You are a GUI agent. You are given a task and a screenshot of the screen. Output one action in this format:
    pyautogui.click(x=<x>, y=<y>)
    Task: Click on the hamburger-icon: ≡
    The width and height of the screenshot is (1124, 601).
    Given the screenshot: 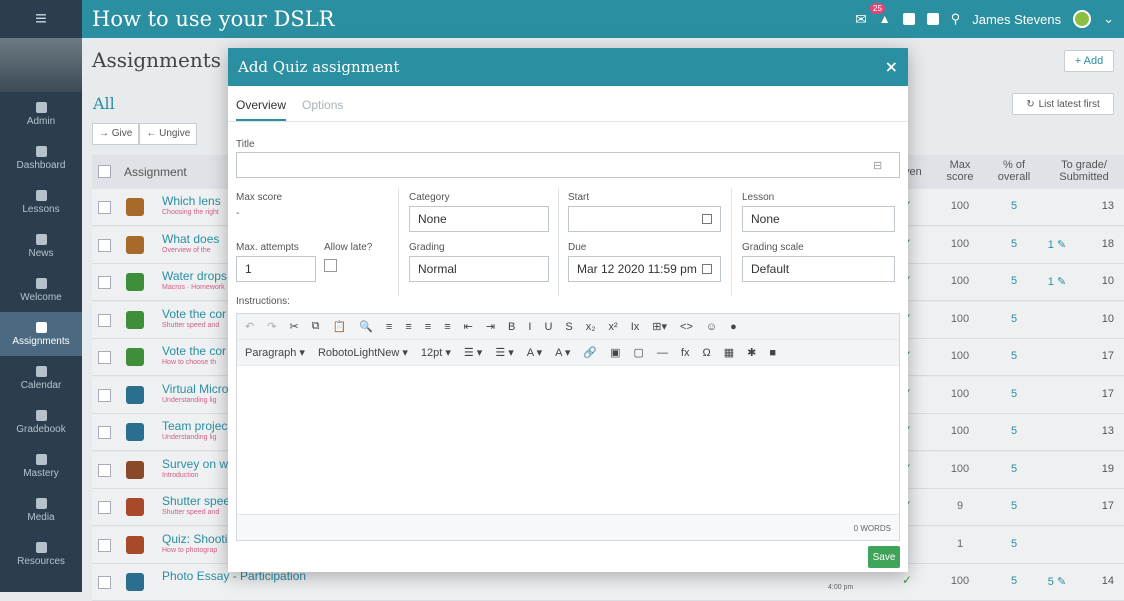 What is the action you would take?
    pyautogui.click(x=41, y=19)
    